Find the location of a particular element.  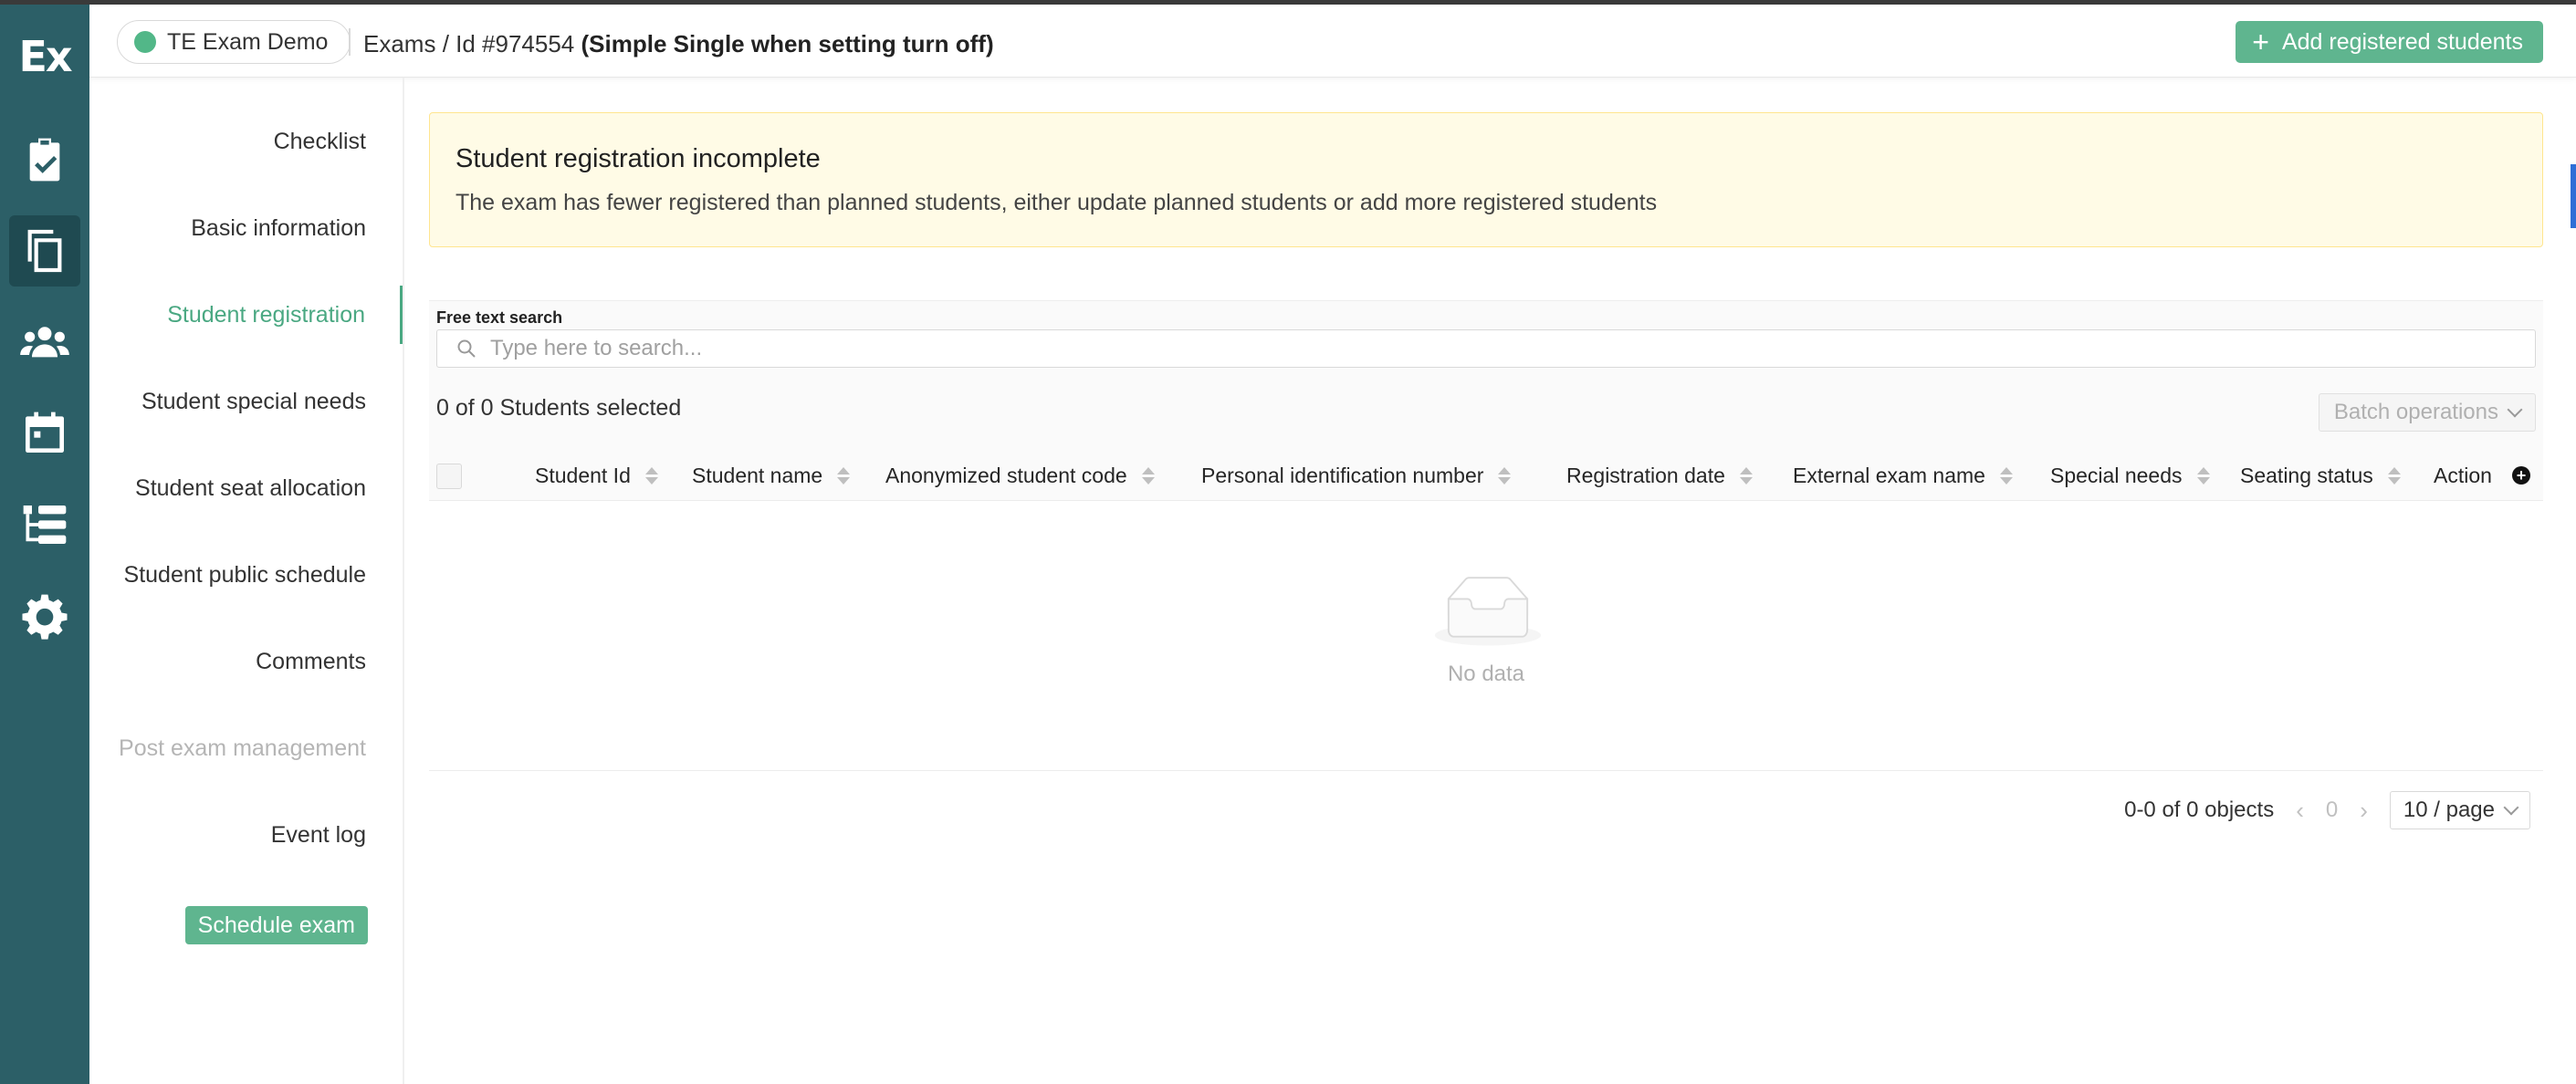

column-label: Student Id is located at coordinates (583, 475).